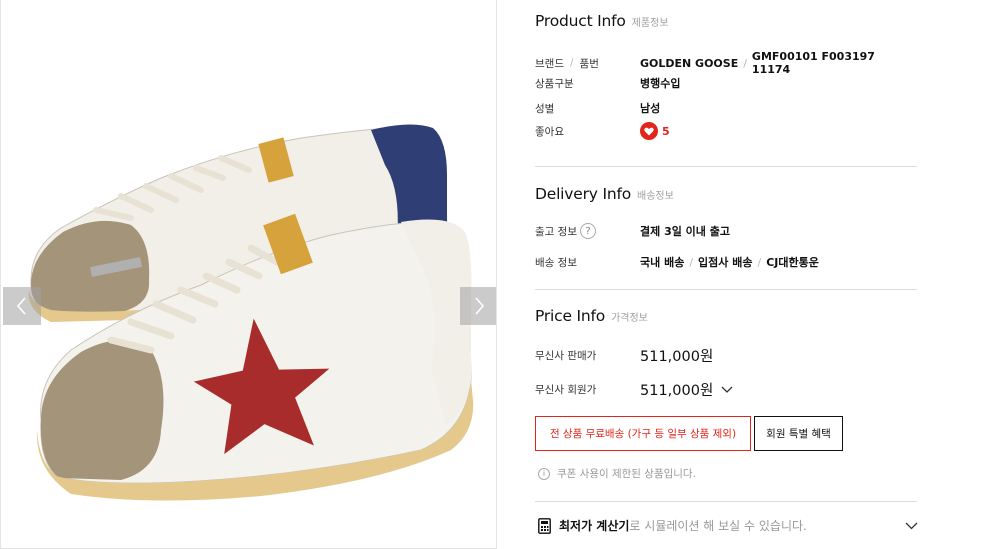 This screenshot has width=1000, height=549. I want to click on calculator-icon, so click(544, 525).